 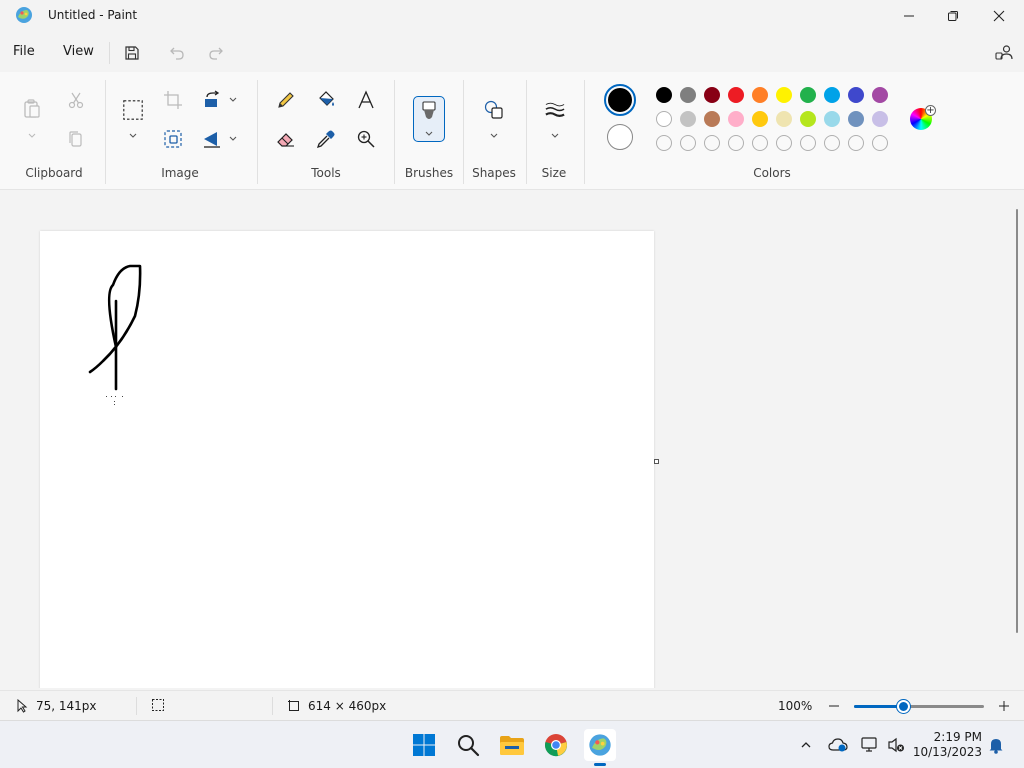 I want to click on minimize-icon, so click(x=909, y=16).